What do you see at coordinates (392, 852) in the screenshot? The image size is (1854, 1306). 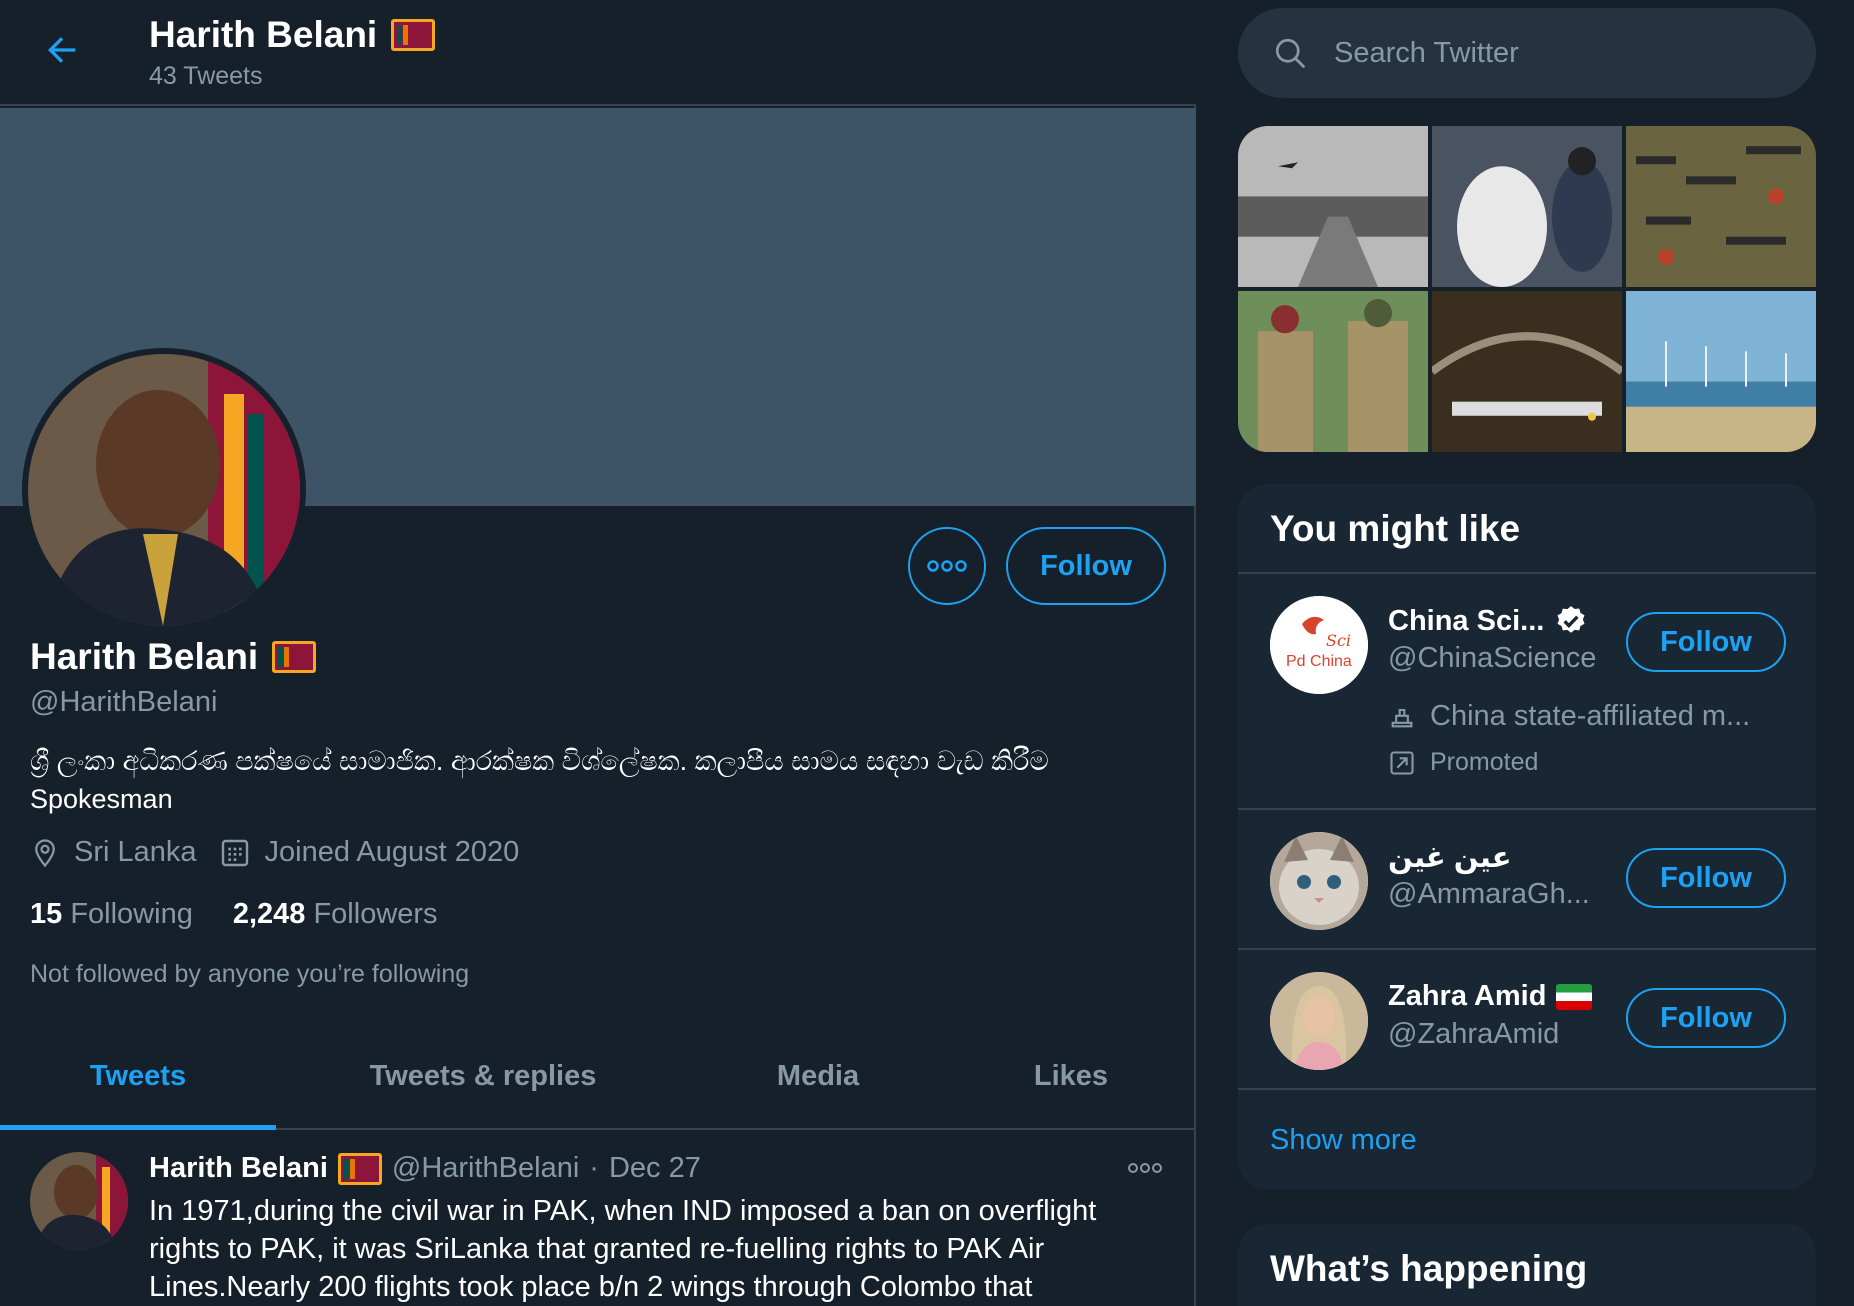 I see `join-date-text: Joined August 2020` at bounding box center [392, 852].